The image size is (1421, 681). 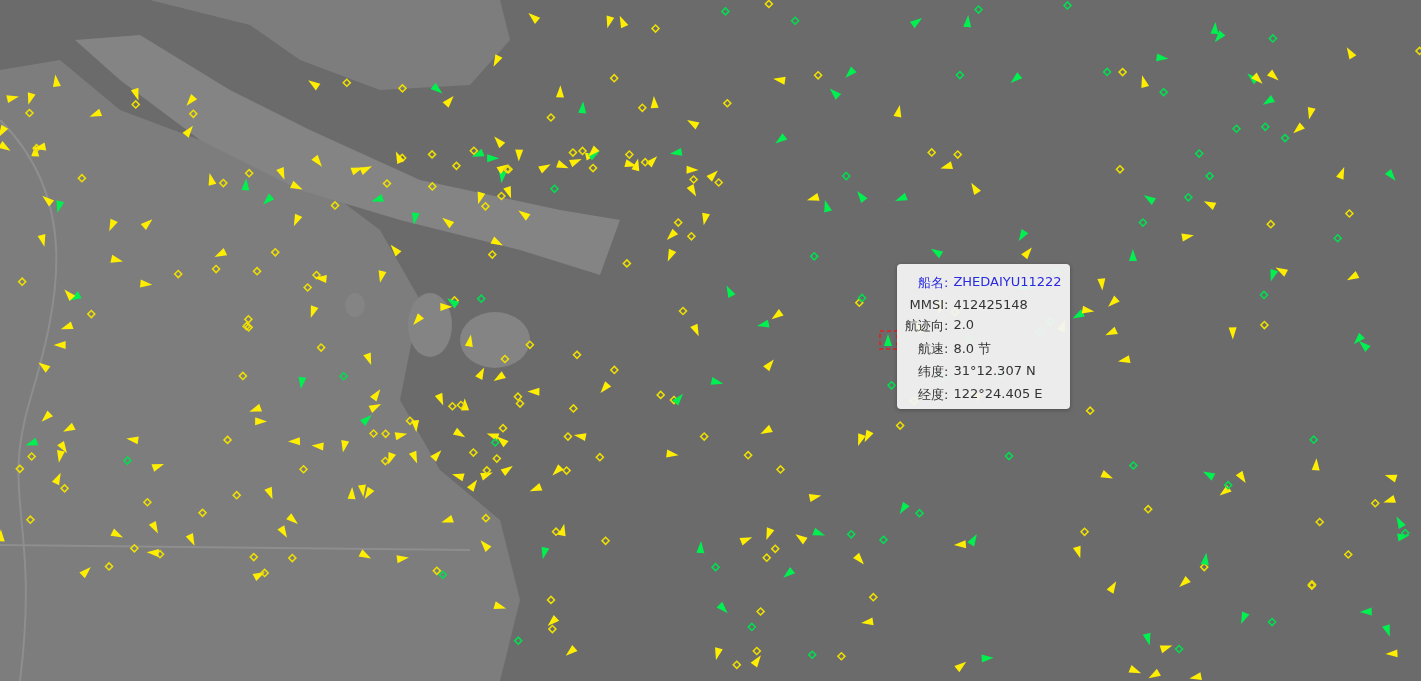 What do you see at coordinates (964, 325) in the screenshot?
I see `field-value: 2.0` at bounding box center [964, 325].